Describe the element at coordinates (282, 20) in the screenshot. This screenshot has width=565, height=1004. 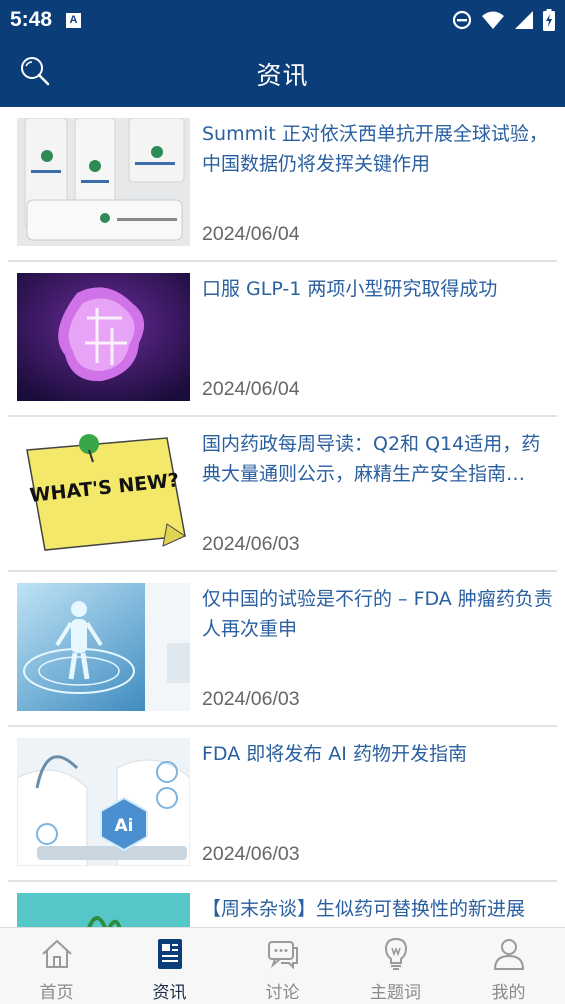
I see `status-bar: 5:48 A` at that location.